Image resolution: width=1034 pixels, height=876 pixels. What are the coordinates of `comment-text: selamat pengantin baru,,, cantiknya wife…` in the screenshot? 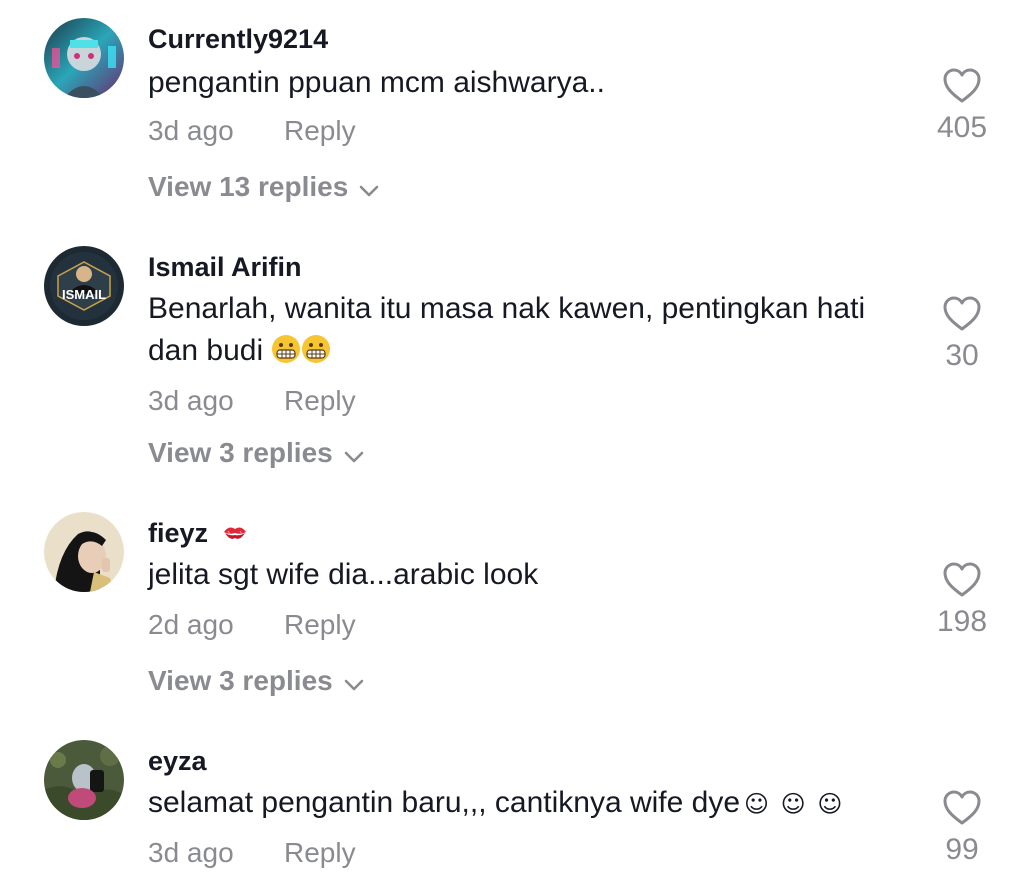 It's located at (538, 803).